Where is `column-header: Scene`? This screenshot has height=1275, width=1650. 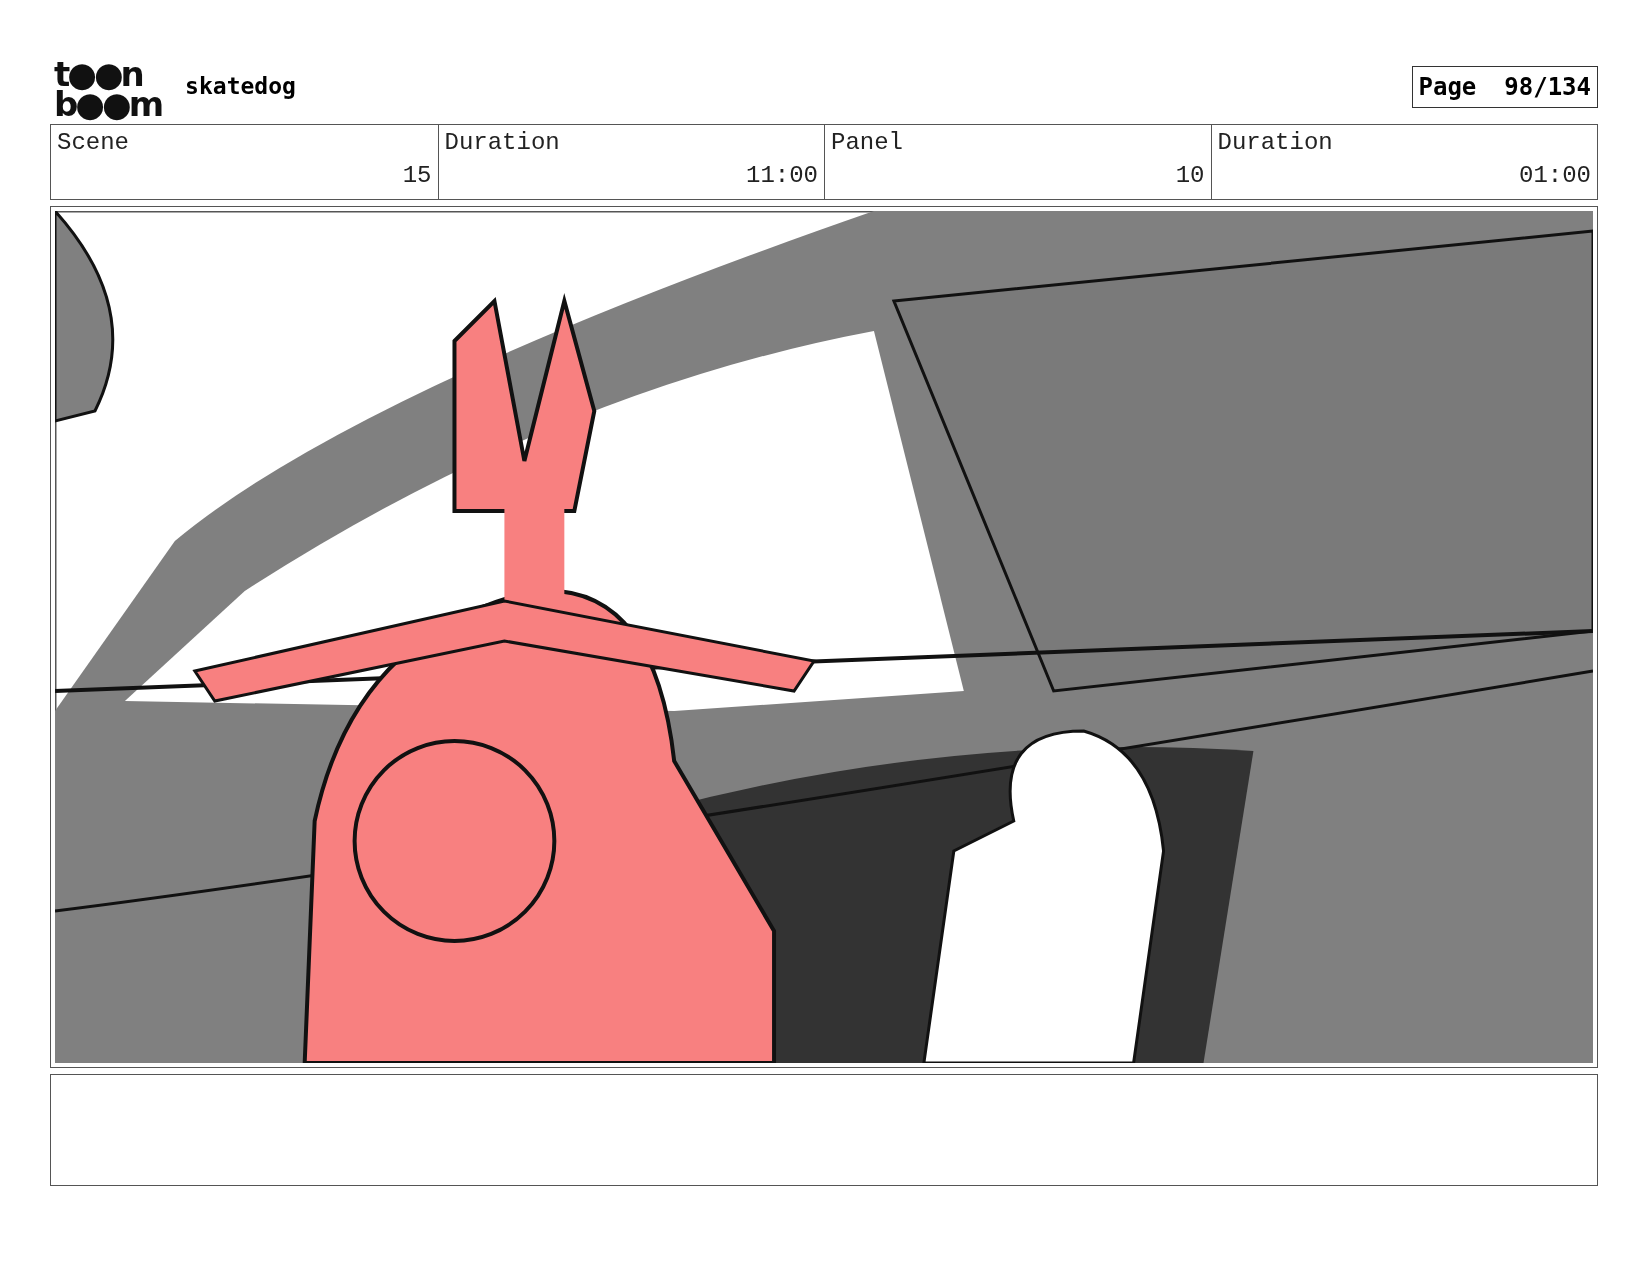 column-header: Scene is located at coordinates (93, 142).